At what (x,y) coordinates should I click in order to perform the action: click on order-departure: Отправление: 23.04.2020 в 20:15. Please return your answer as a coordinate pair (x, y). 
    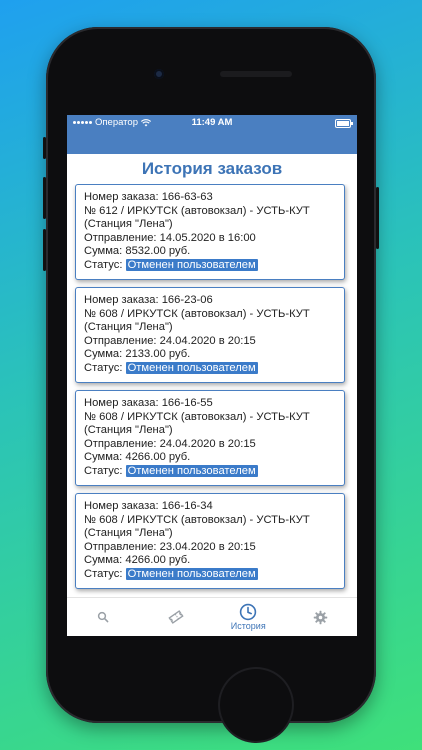
    Looking at the image, I should click on (170, 546).